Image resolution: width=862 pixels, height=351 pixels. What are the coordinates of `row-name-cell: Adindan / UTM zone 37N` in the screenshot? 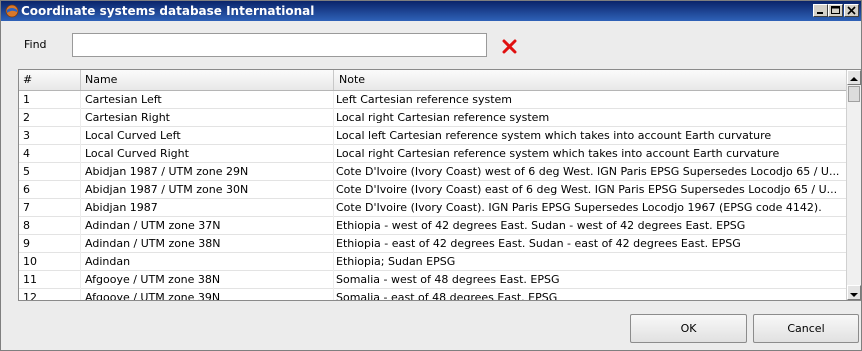 It's located at (207, 226).